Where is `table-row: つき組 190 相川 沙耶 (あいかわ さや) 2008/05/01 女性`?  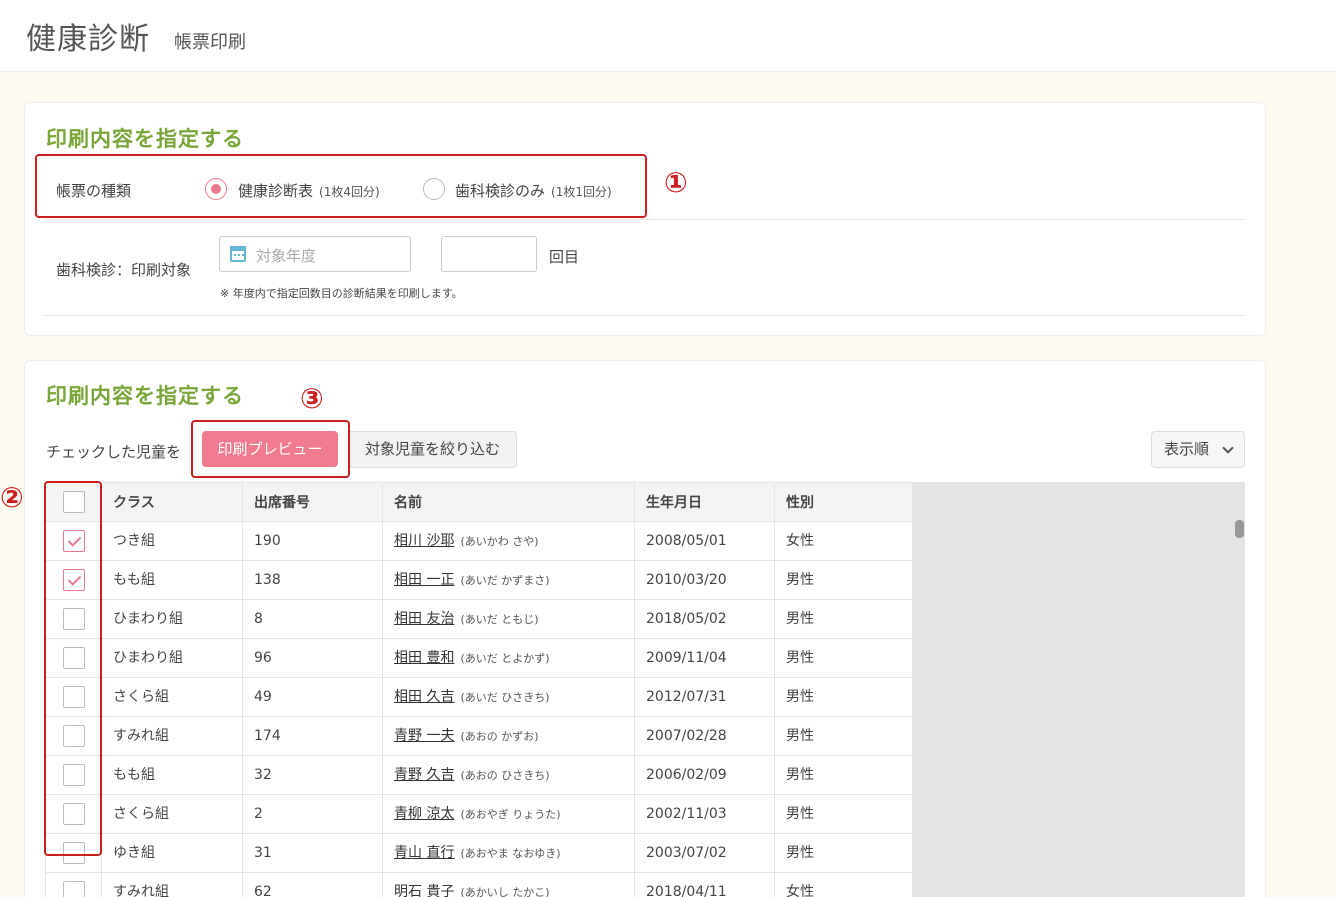 table-row: つき組 190 相川 沙耶 (あいかわ さや) 2008/05/01 女性 is located at coordinates (479, 541).